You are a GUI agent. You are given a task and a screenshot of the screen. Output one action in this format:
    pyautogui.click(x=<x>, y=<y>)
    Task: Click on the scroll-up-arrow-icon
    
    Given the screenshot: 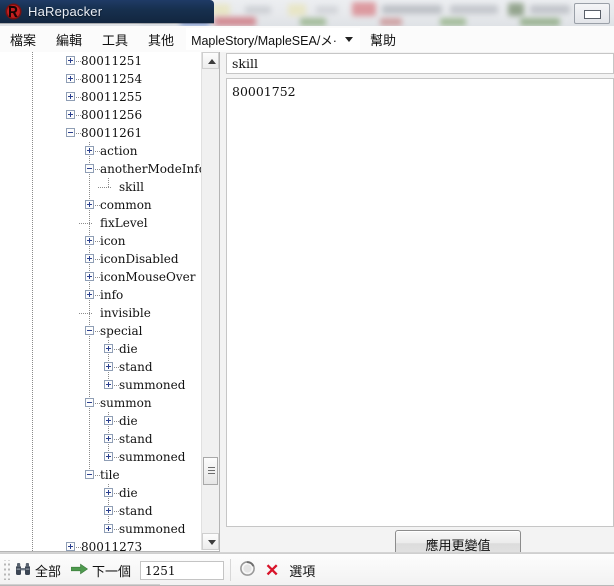 What is the action you would take?
    pyautogui.click(x=210, y=60)
    